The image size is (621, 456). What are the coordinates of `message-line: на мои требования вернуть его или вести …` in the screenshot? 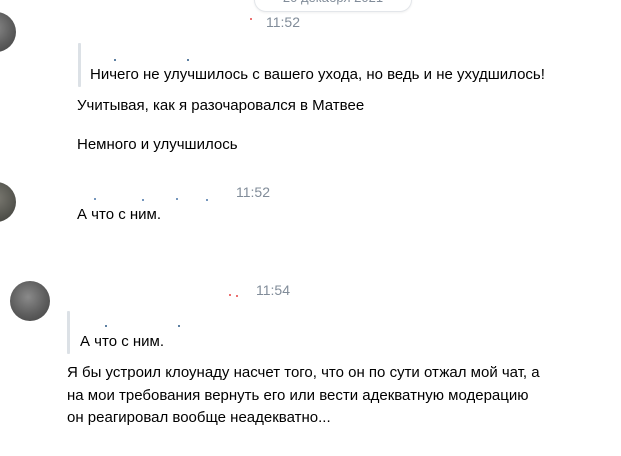 It's located at (298, 395).